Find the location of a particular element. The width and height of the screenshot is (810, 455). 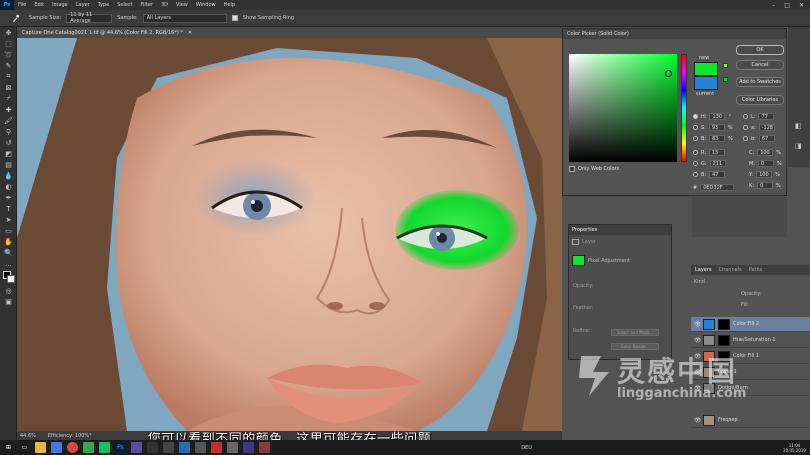

shape-tool-icon: ▭ is located at coordinates (8, 230).